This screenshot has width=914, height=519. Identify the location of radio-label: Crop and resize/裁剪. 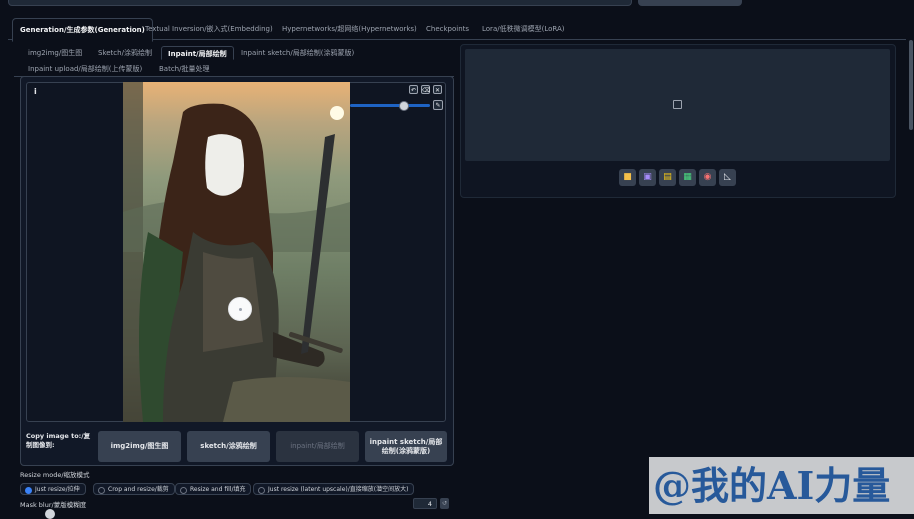
(138, 489).